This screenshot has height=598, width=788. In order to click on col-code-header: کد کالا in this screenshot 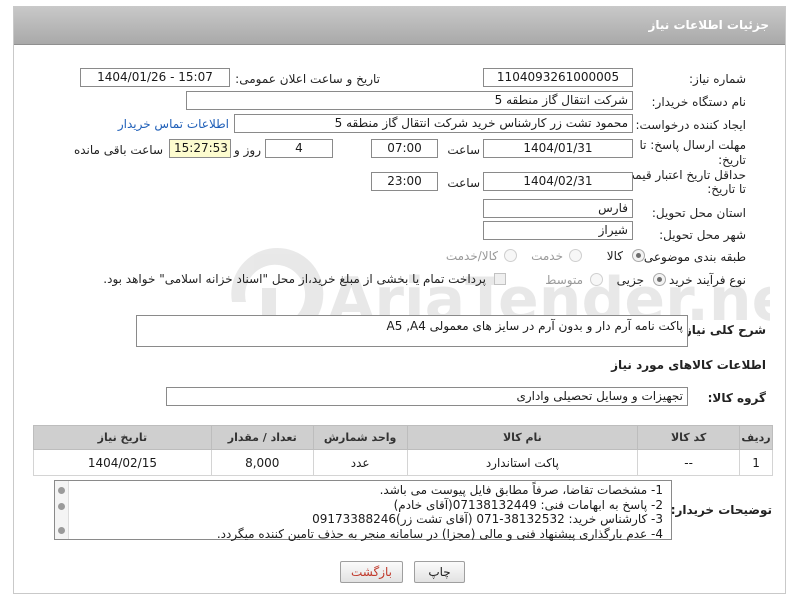, I will do `click(689, 437)`.